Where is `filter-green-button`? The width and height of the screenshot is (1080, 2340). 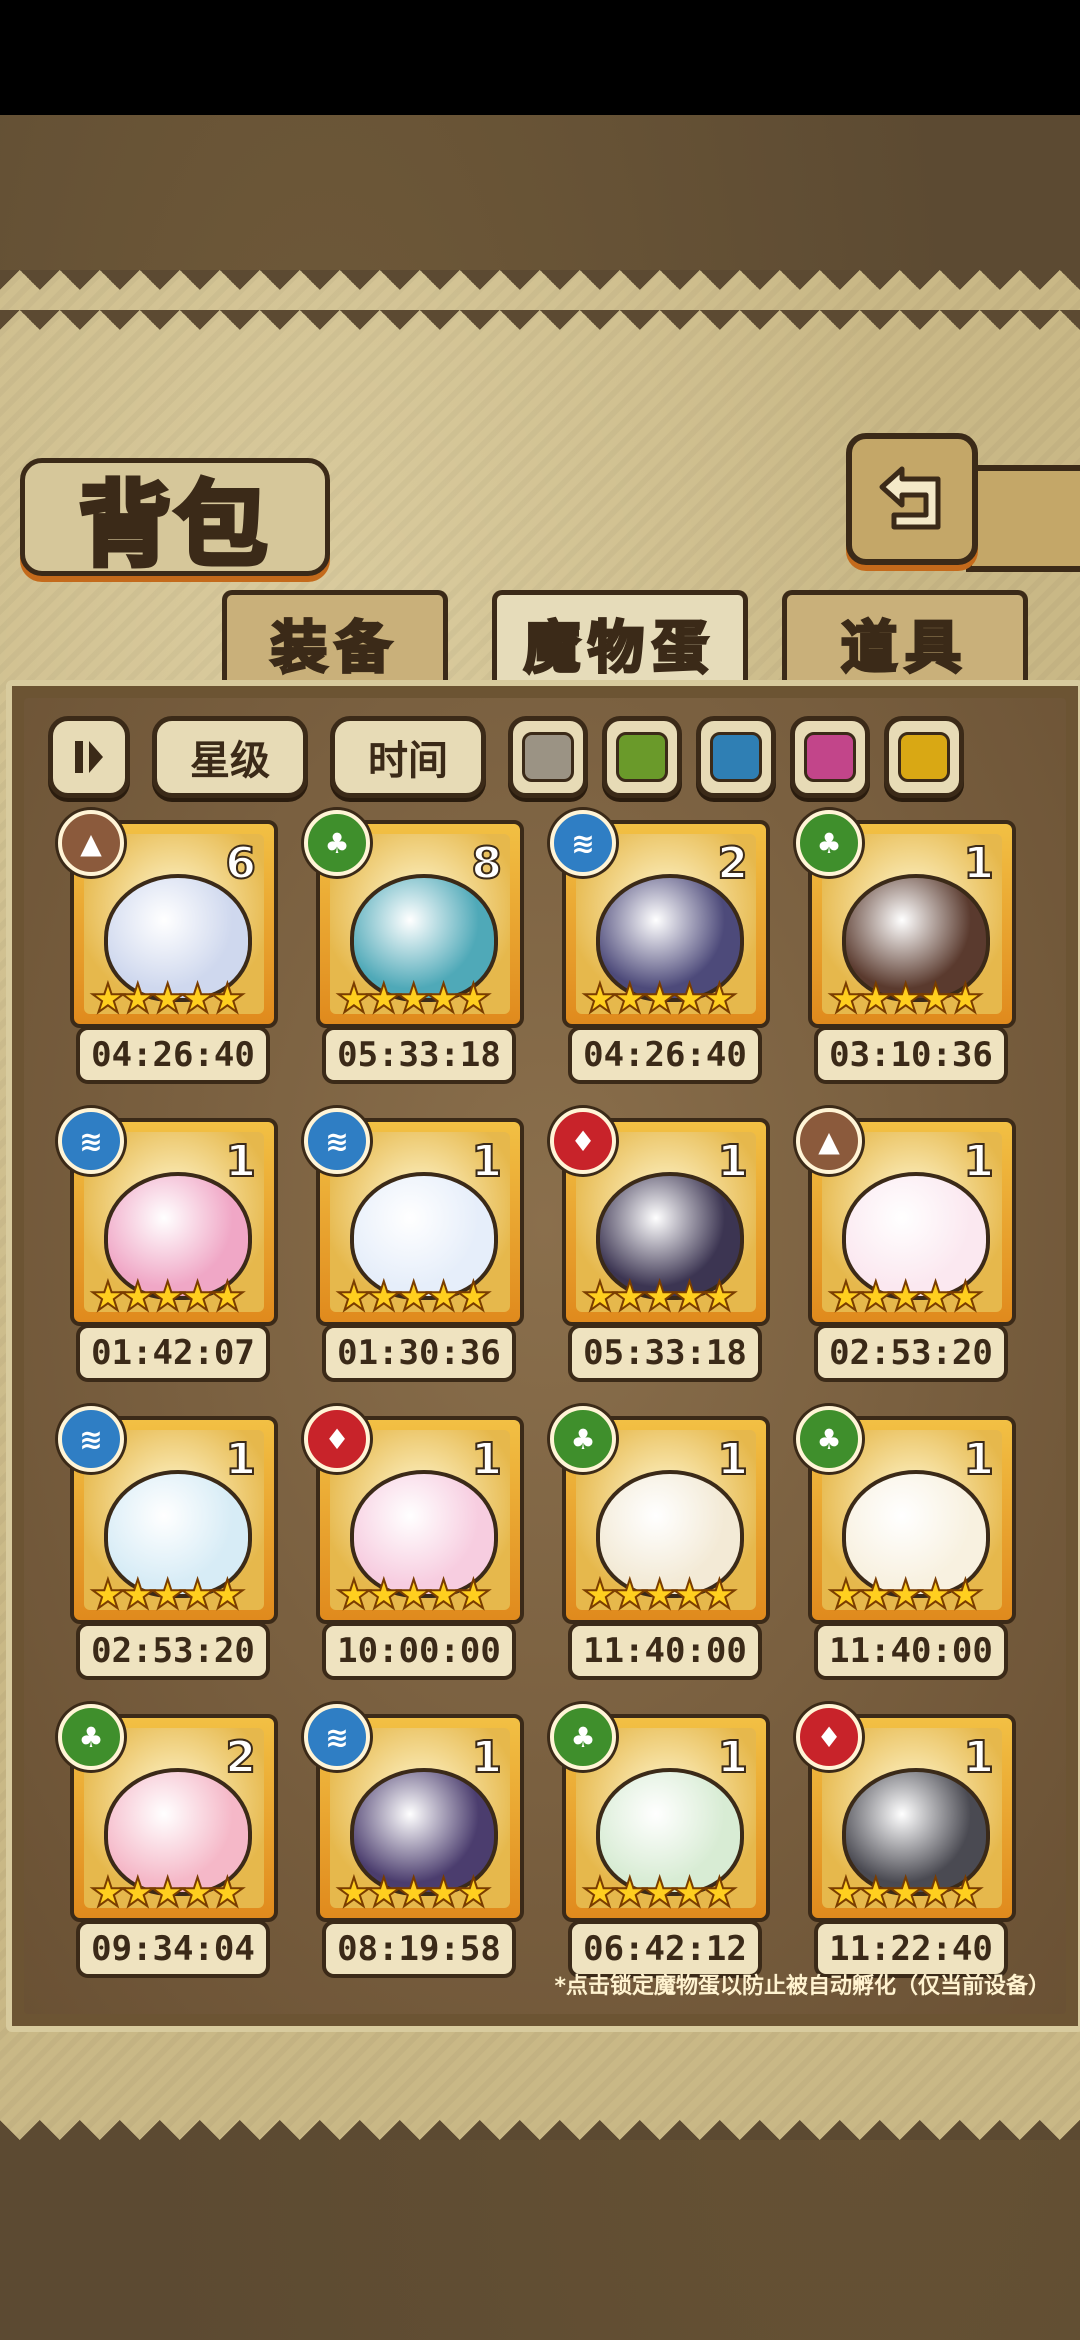
filter-green-button is located at coordinates (642, 757).